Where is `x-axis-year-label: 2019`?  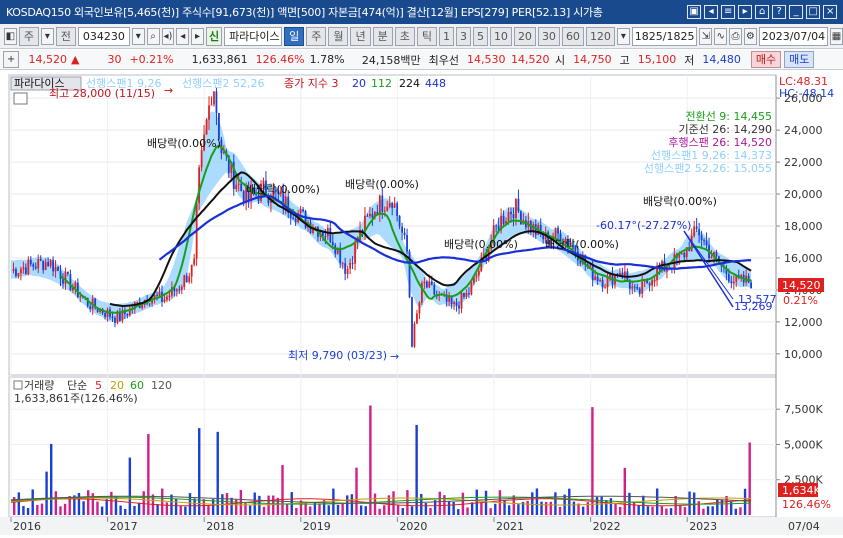 x-axis-year-label: 2019 is located at coordinates (317, 526).